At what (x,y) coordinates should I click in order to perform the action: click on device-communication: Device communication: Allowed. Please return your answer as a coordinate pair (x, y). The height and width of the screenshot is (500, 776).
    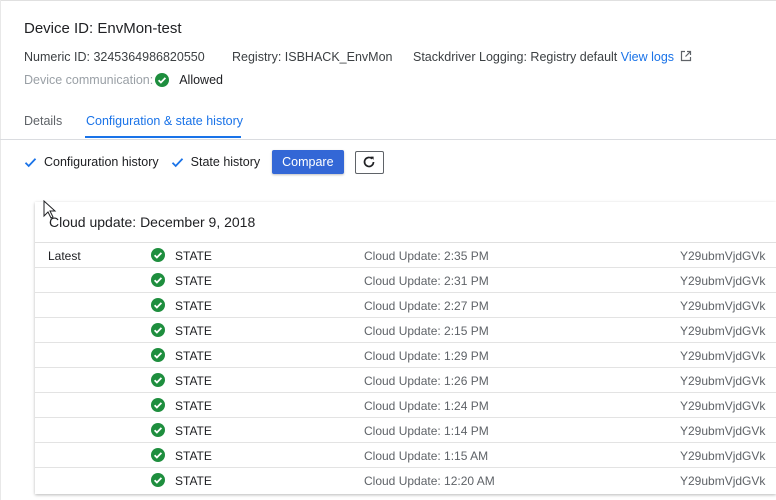
    Looking at the image, I should click on (123, 80).